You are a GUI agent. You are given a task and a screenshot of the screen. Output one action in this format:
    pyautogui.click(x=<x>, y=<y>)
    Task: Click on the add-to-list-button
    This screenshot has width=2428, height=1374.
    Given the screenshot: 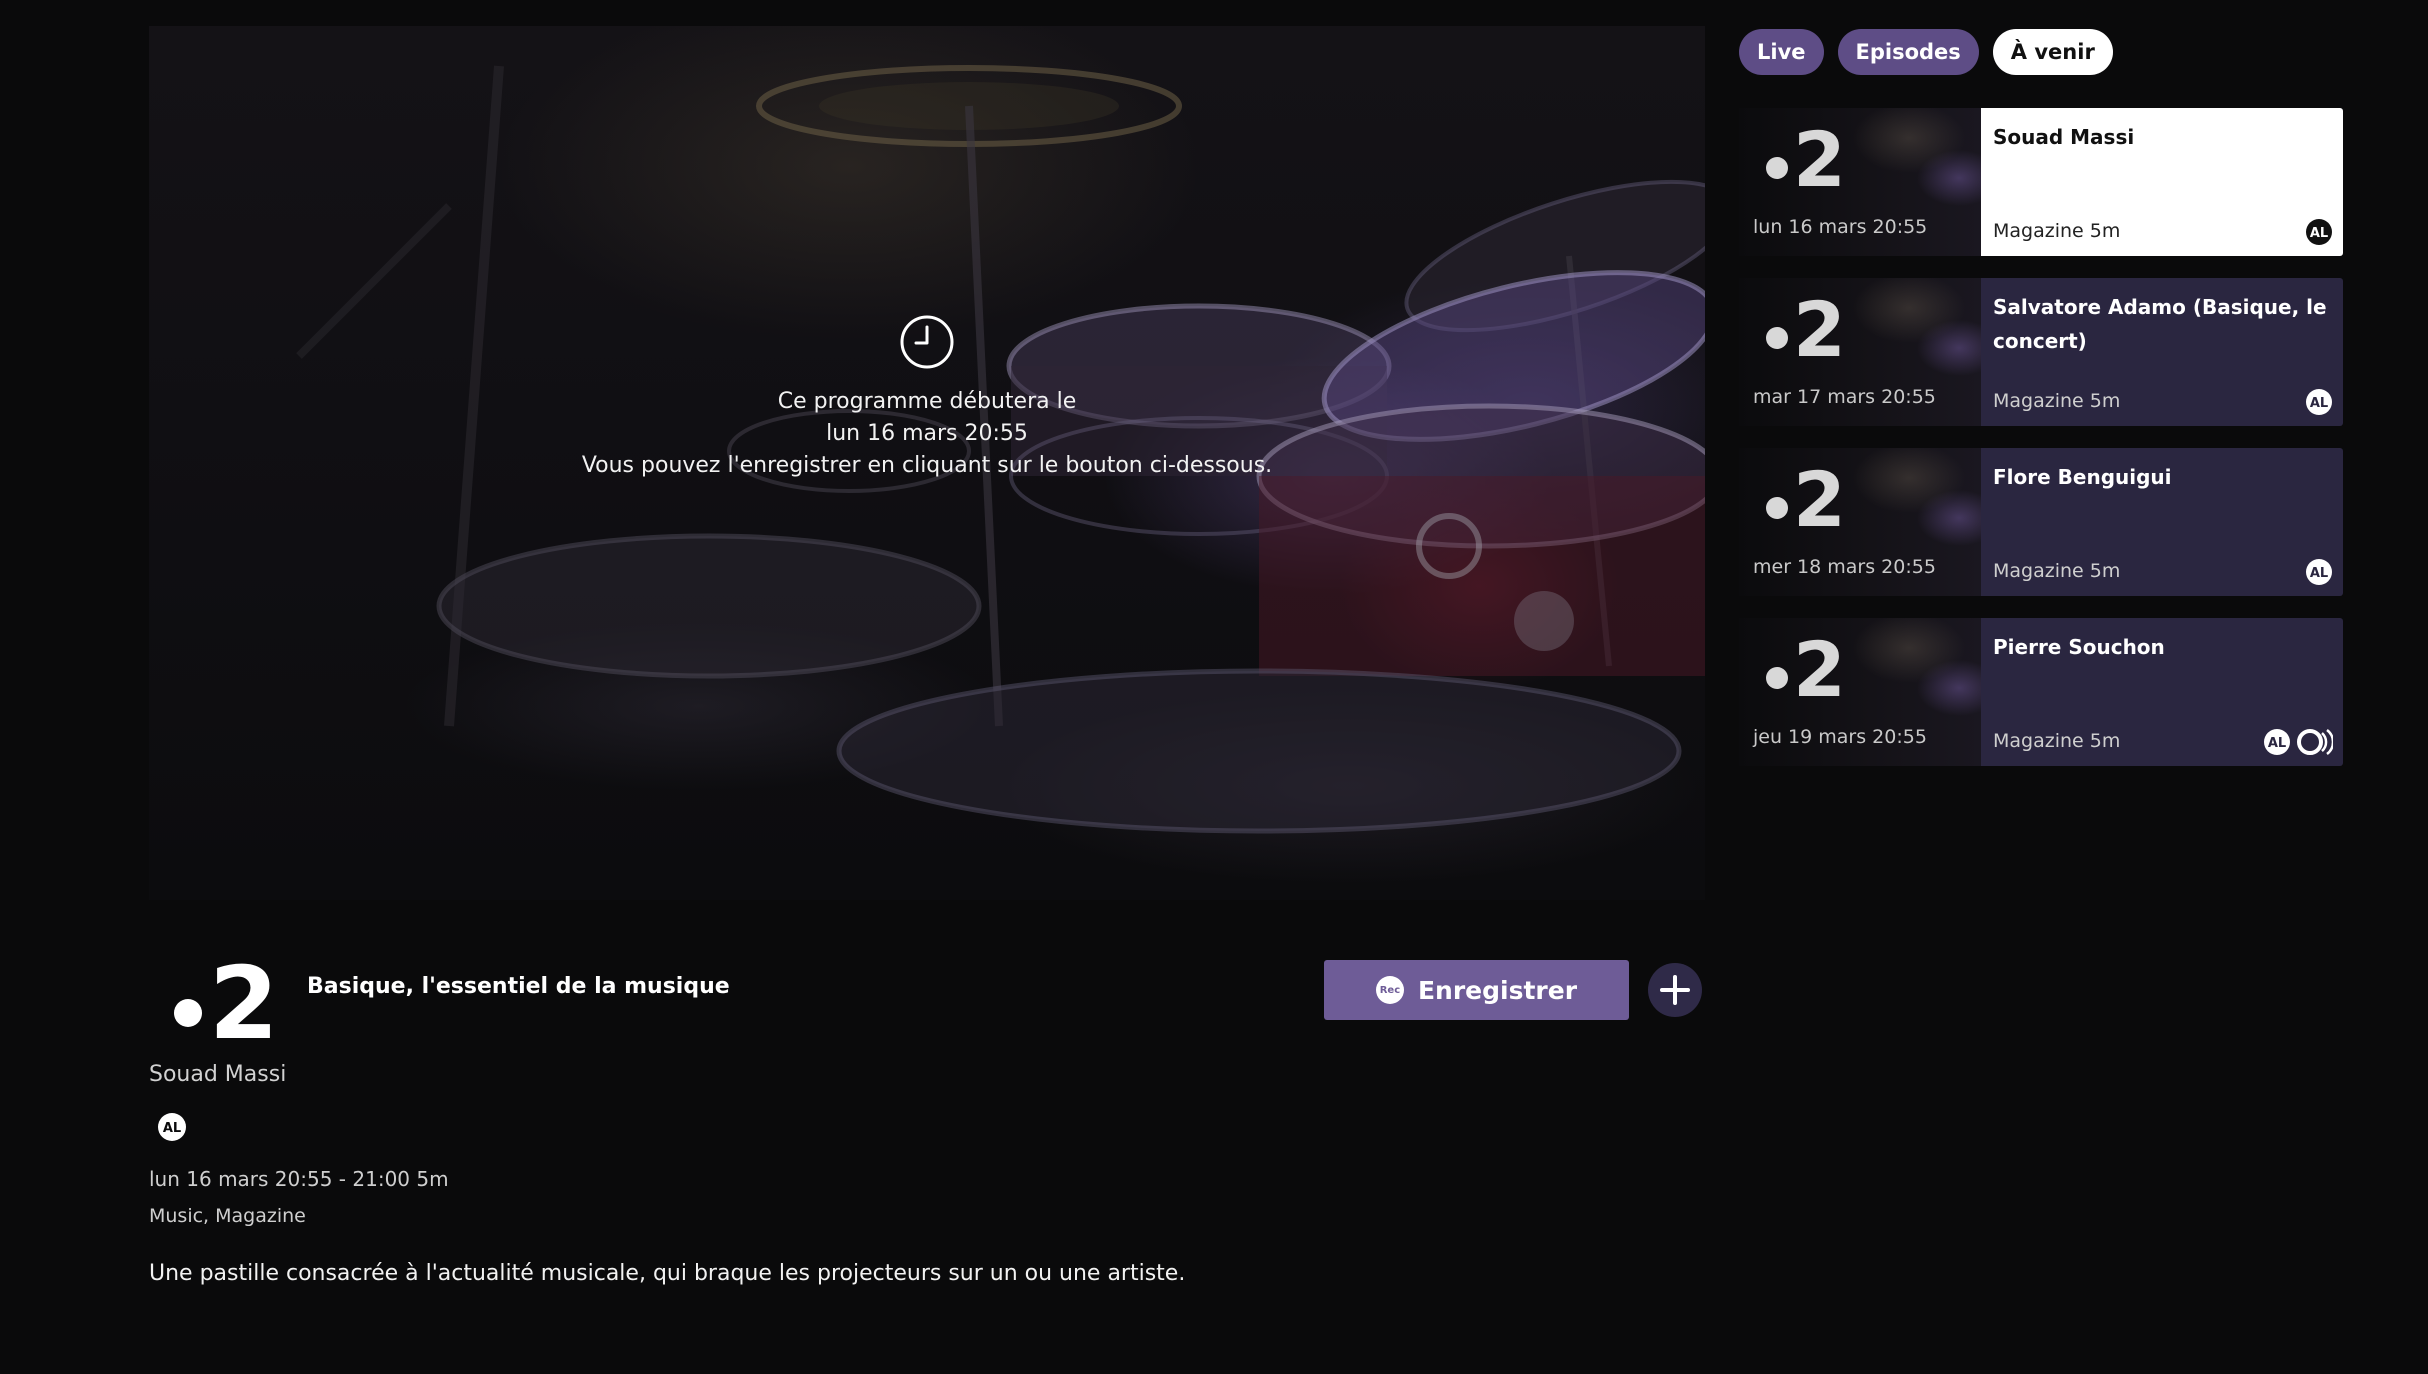 What is the action you would take?
    pyautogui.click(x=1675, y=990)
    